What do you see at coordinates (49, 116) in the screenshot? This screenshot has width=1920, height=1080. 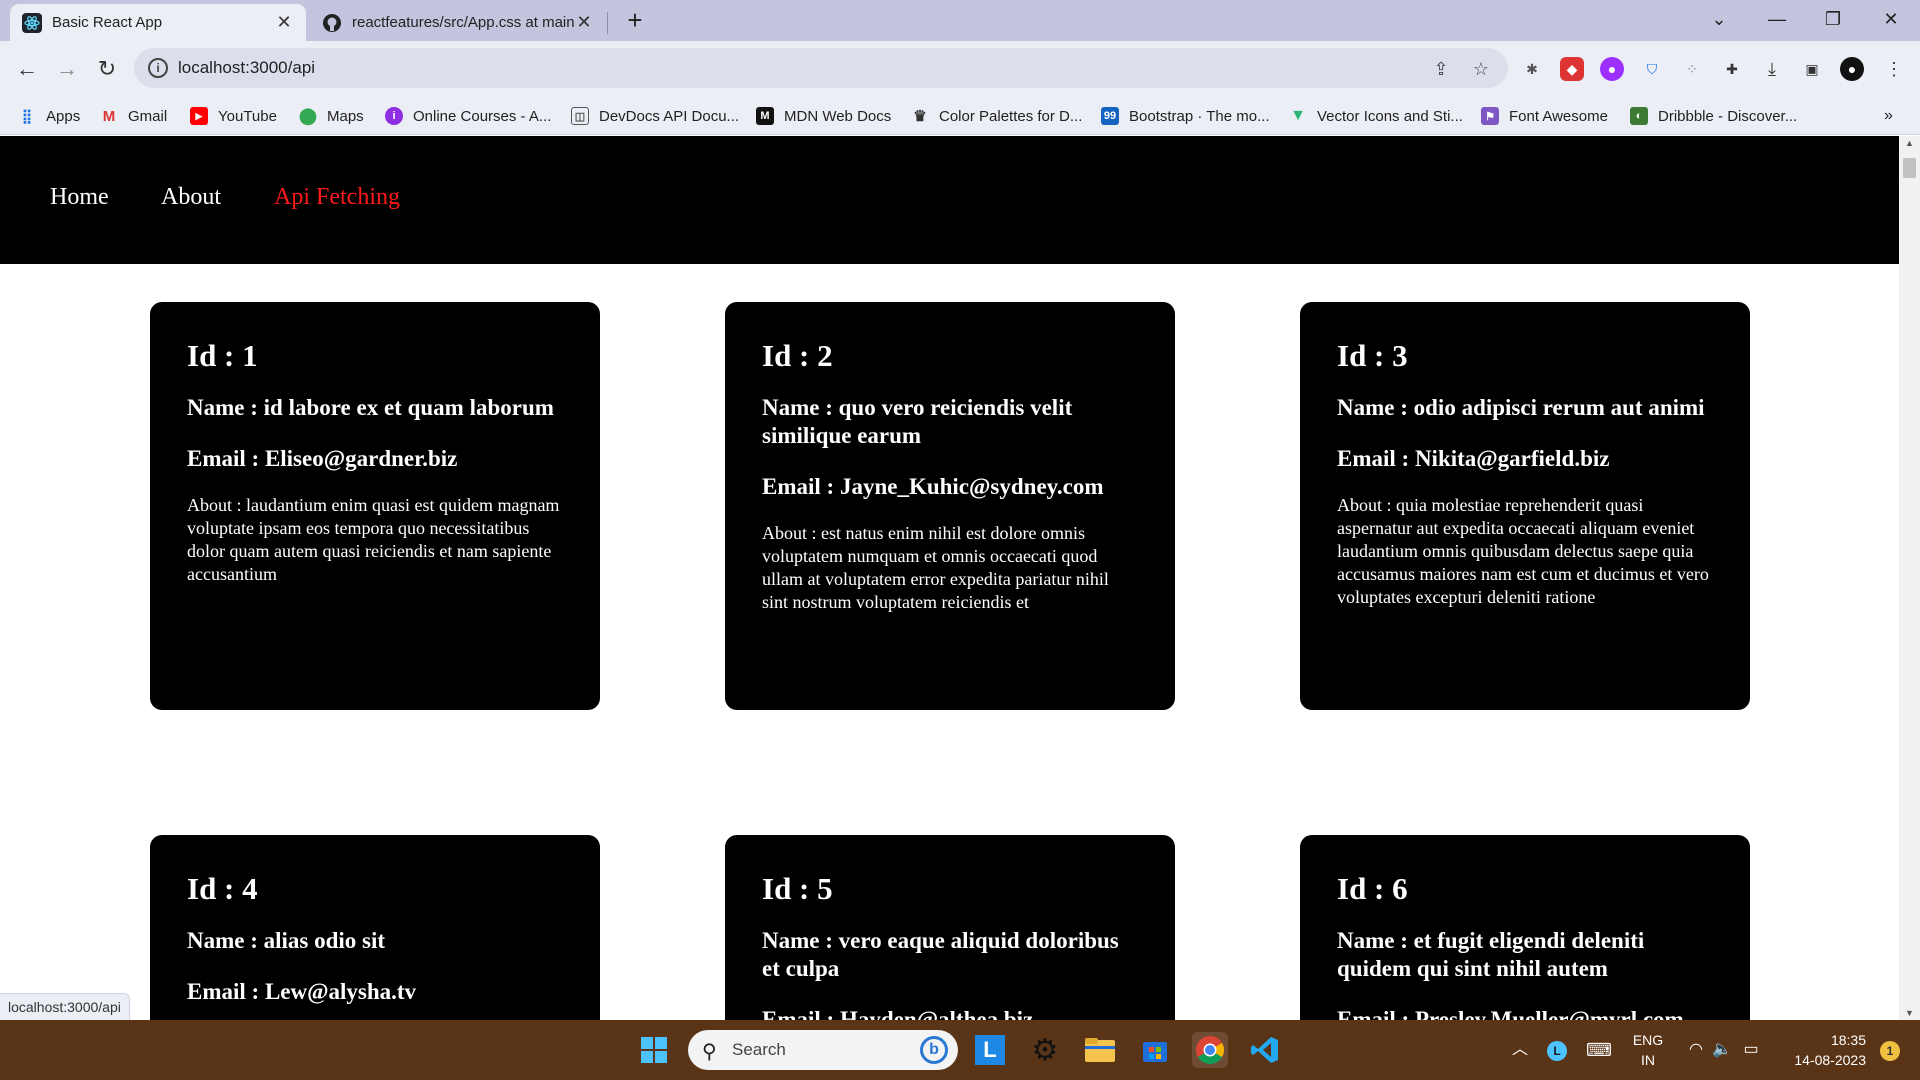 I see `bookmark-apps: ⣿ Apps` at bounding box center [49, 116].